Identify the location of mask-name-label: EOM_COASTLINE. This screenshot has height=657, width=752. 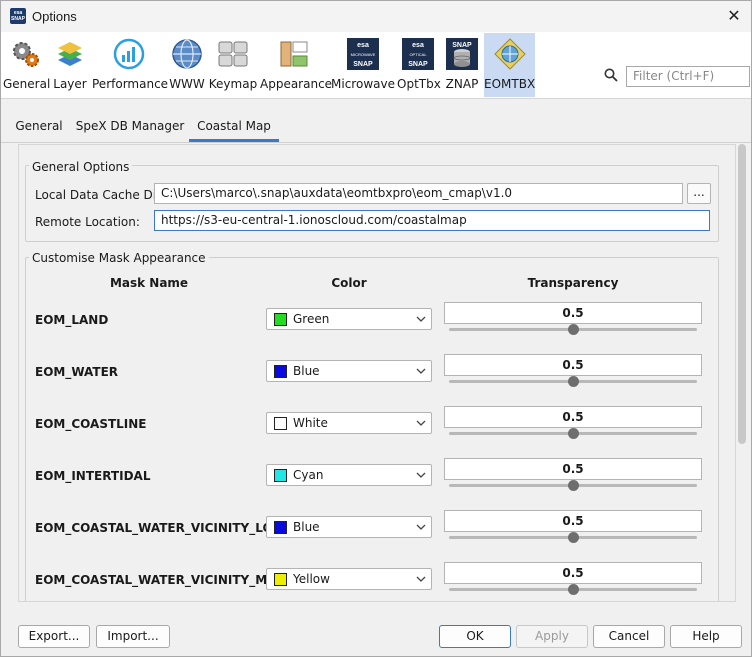
(91, 424).